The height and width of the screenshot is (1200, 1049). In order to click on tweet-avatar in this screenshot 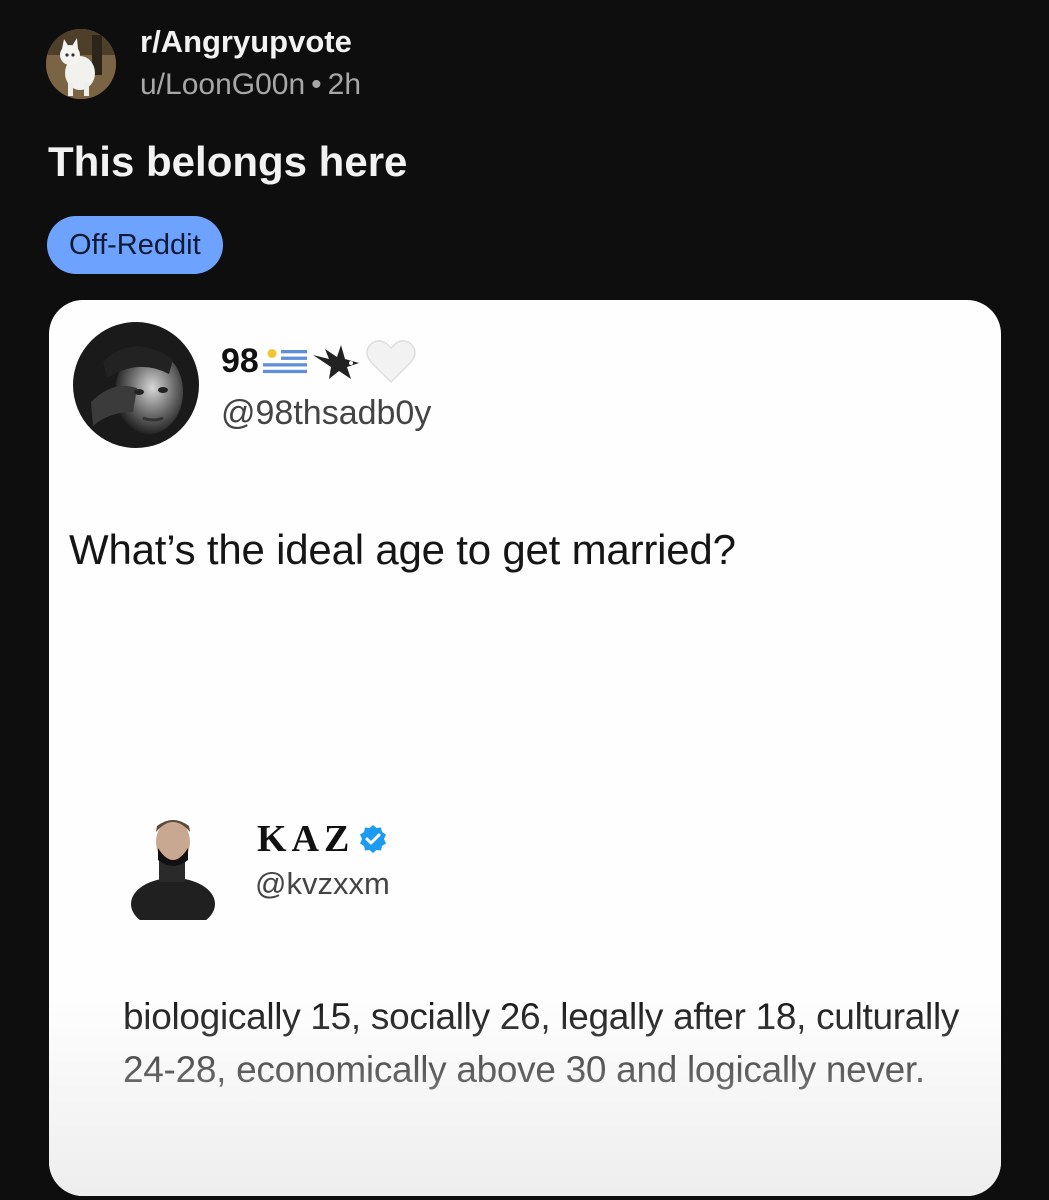, I will do `click(136, 385)`.